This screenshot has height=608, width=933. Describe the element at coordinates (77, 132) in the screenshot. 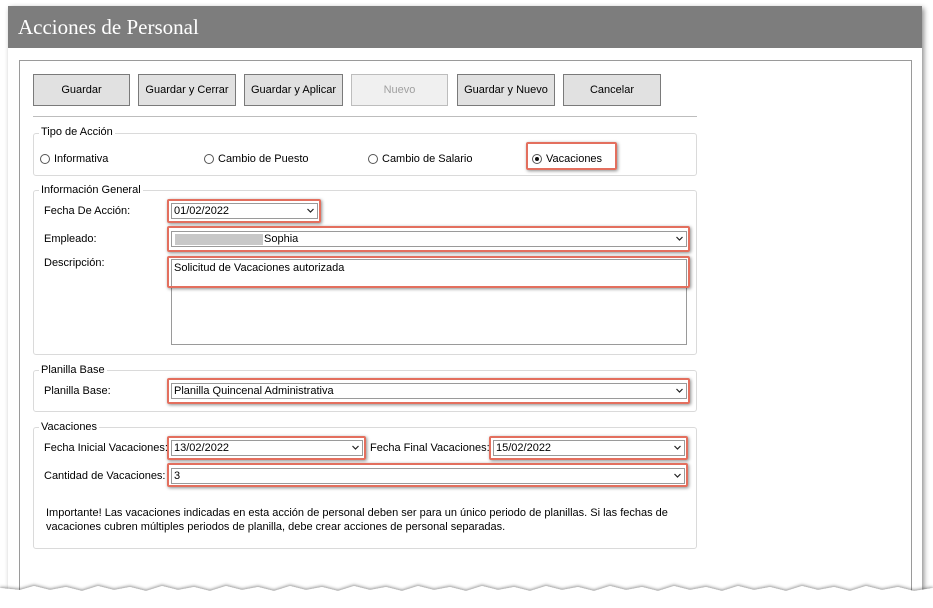

I see `tipo-accion-group-label: Tipo de Acción` at that location.